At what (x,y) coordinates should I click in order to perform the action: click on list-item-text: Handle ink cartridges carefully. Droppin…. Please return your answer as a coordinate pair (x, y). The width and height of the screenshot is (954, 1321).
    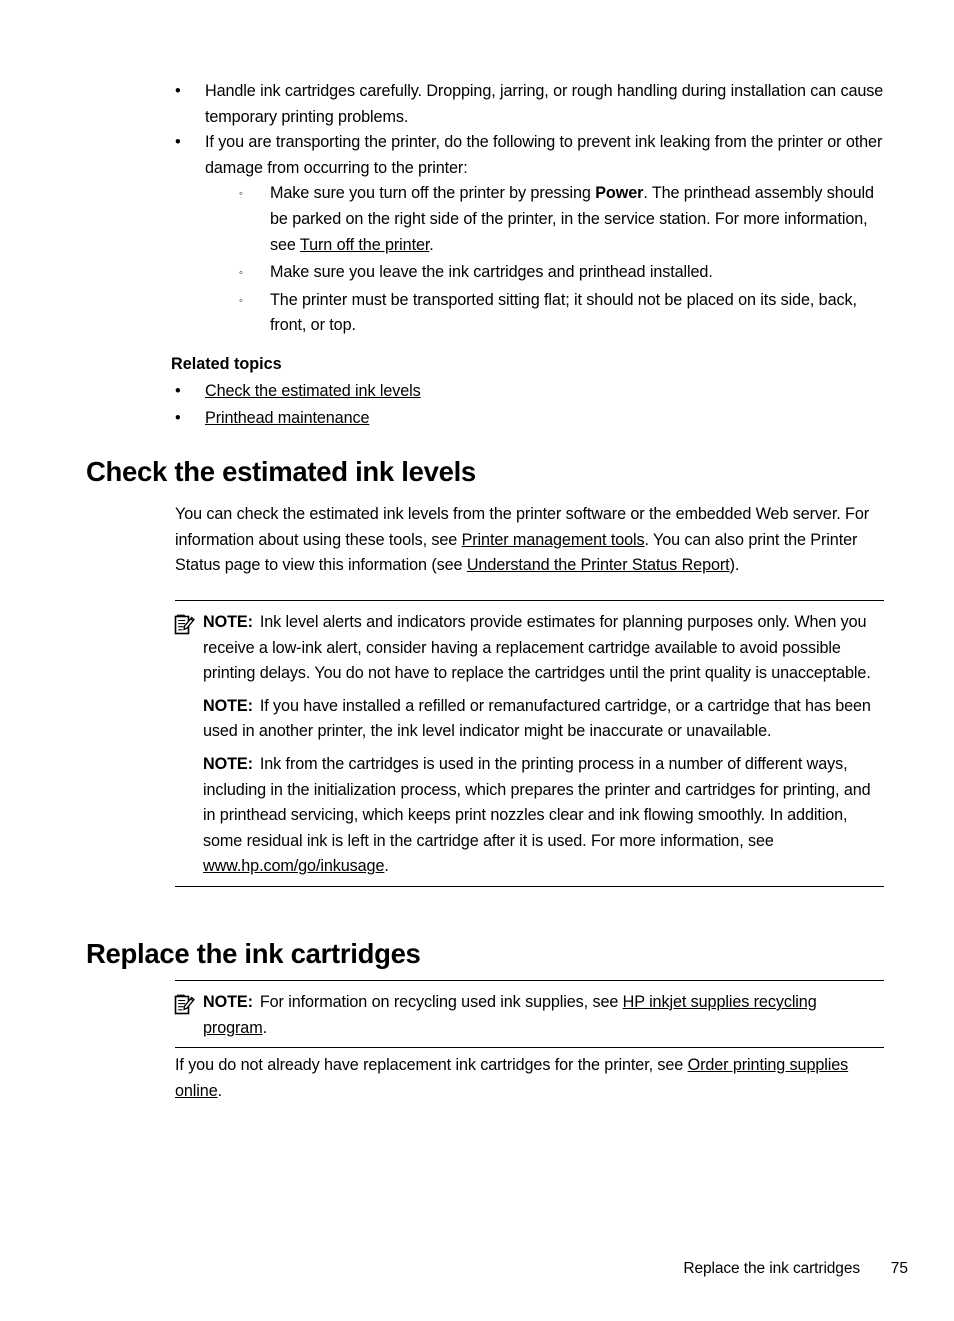
    Looking at the image, I should click on (544, 104).